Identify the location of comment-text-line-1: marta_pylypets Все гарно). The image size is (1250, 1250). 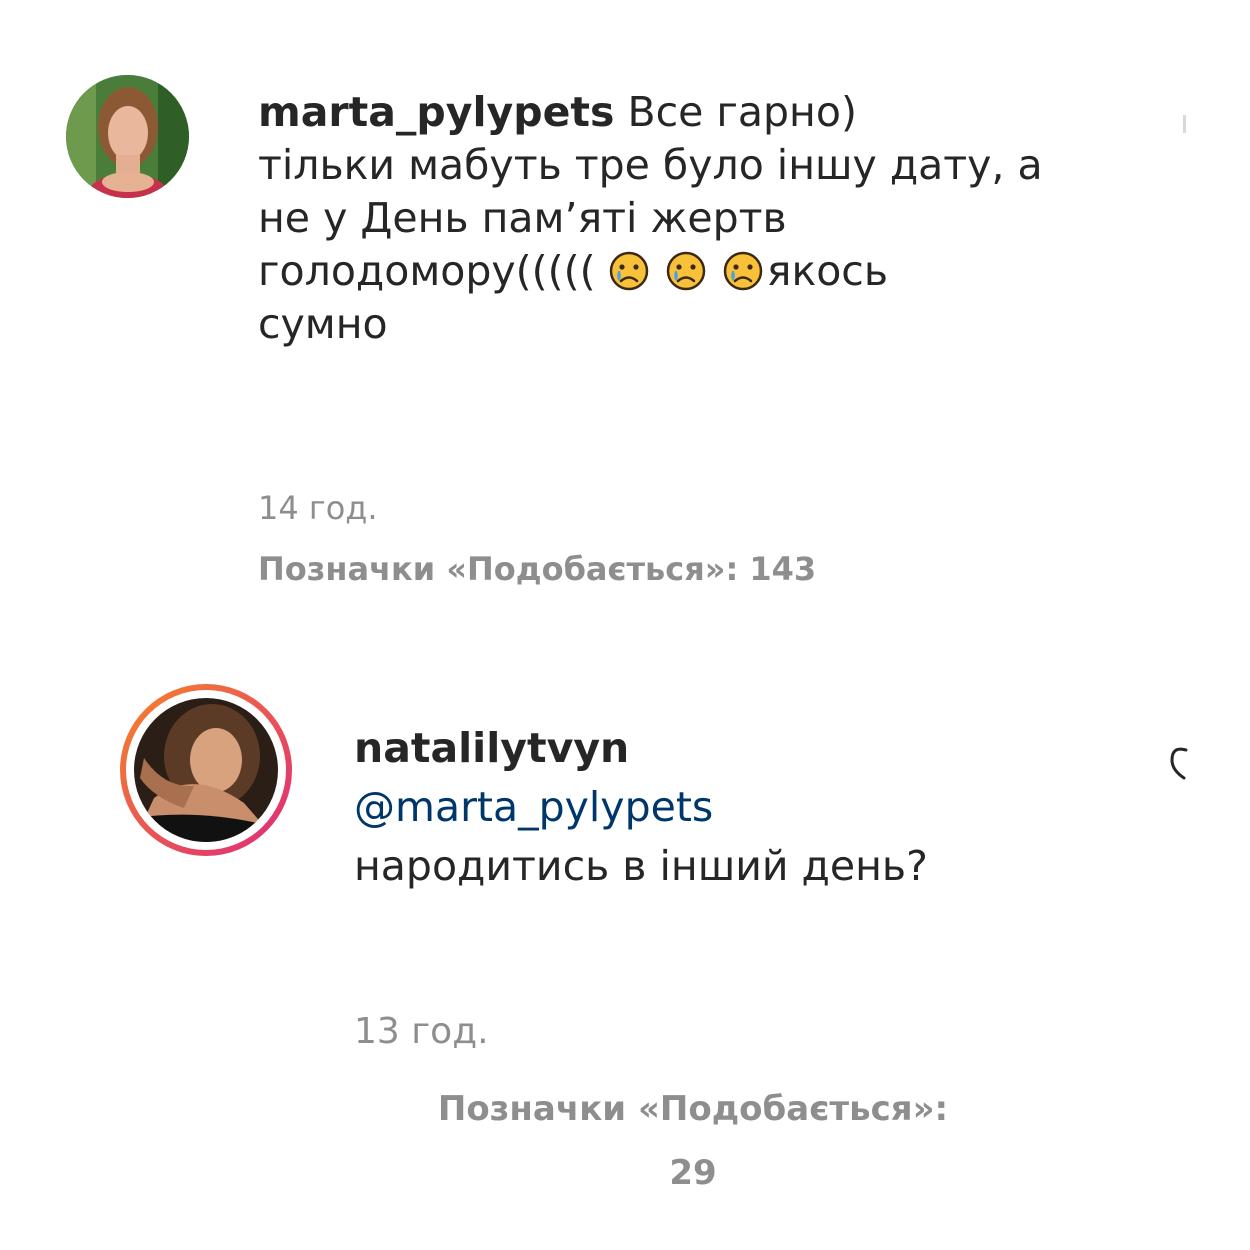
(708, 112).